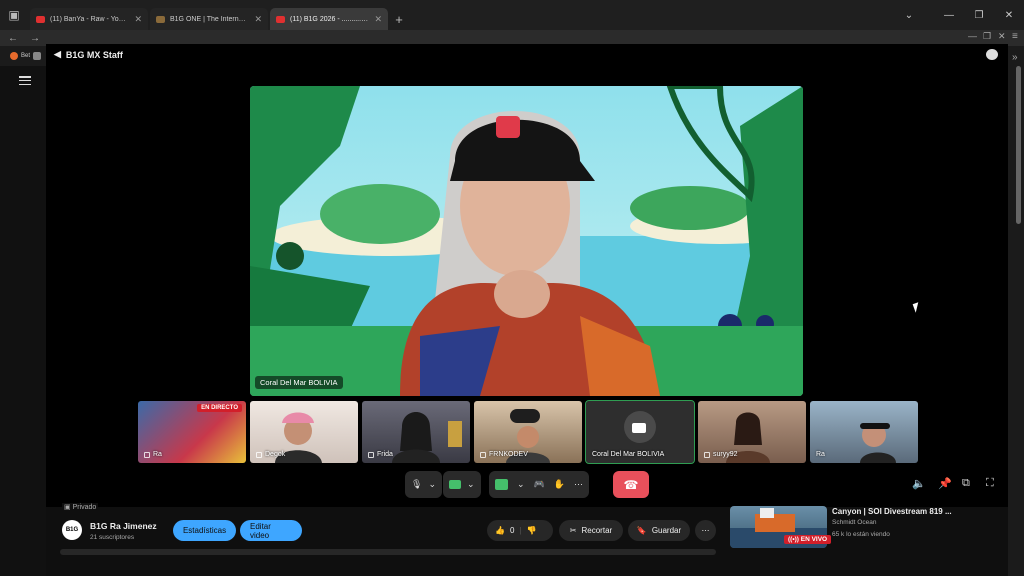 The image size is (1024, 576). Describe the element at coordinates (640, 432) in the screenshot. I see `participant-tile-self: Coral Del Mar BOLIVIA` at that location.